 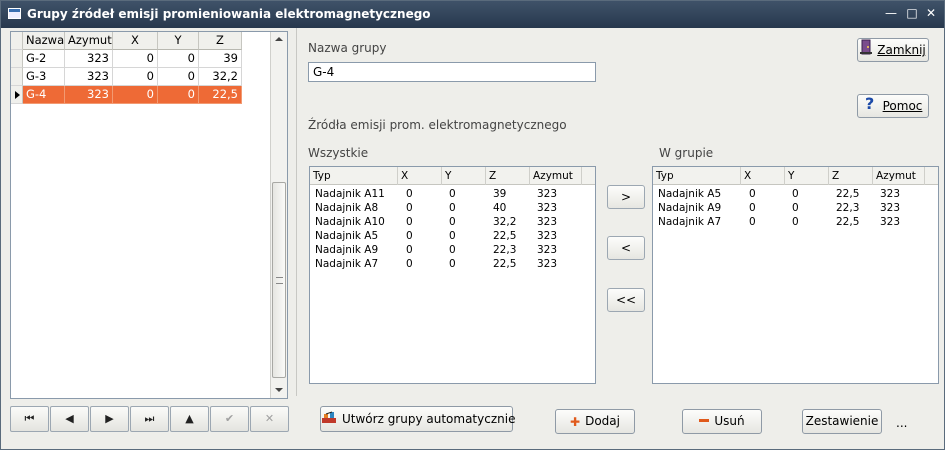 I want to click on remove-button: Usuń, so click(x=722, y=421).